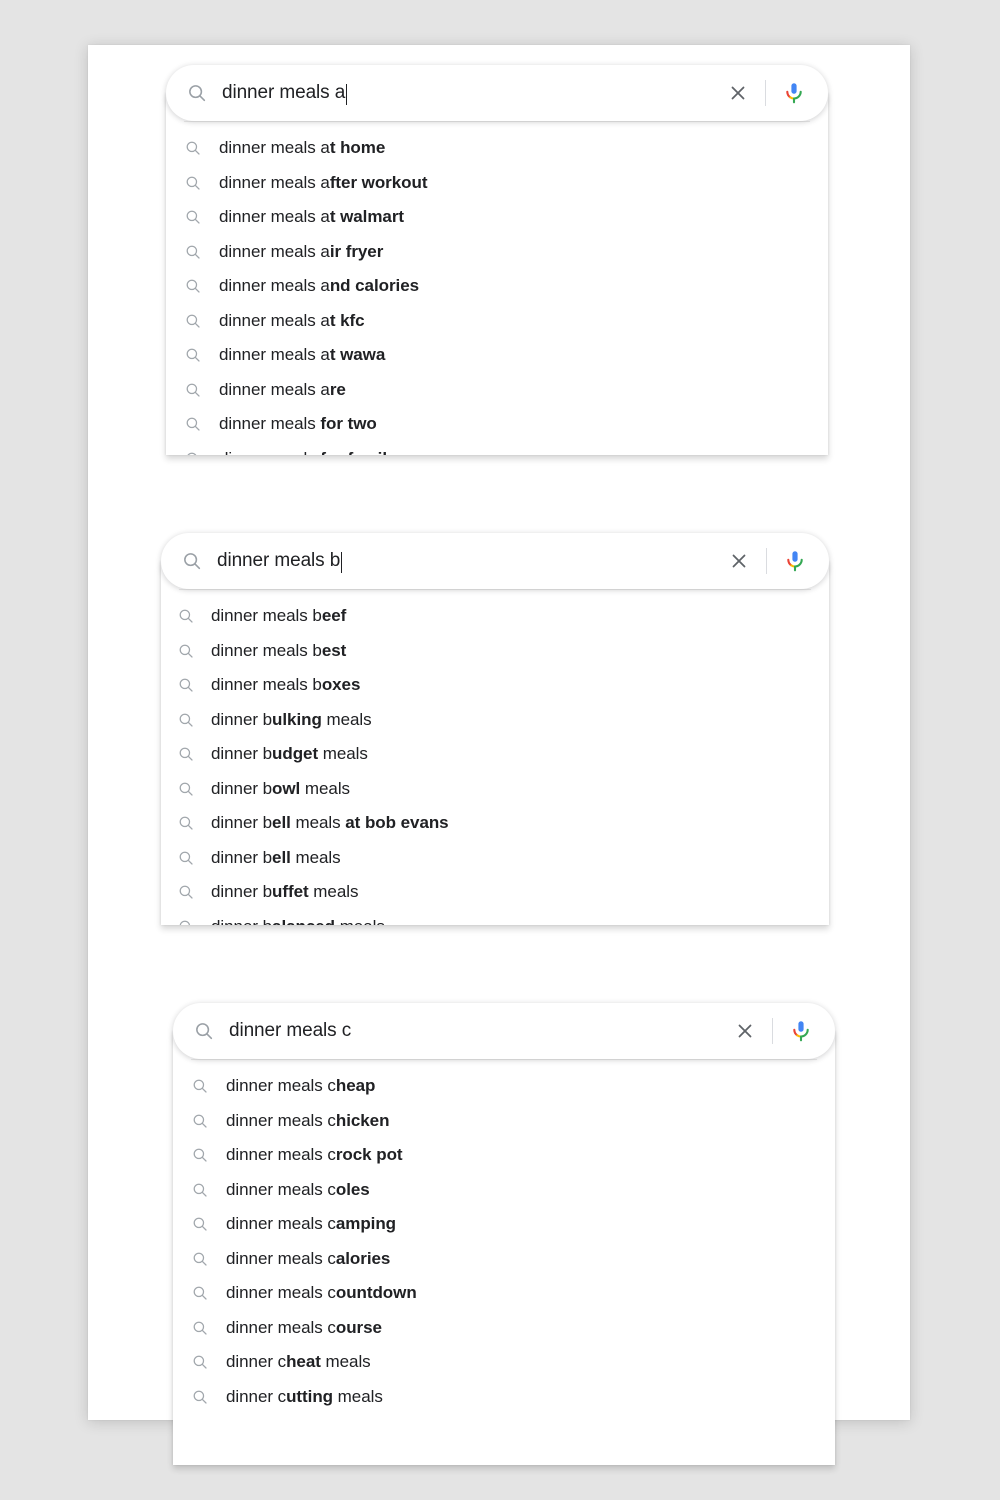 This screenshot has width=1000, height=1500. I want to click on suggestion-row: dinner meals at walmart, so click(497, 217).